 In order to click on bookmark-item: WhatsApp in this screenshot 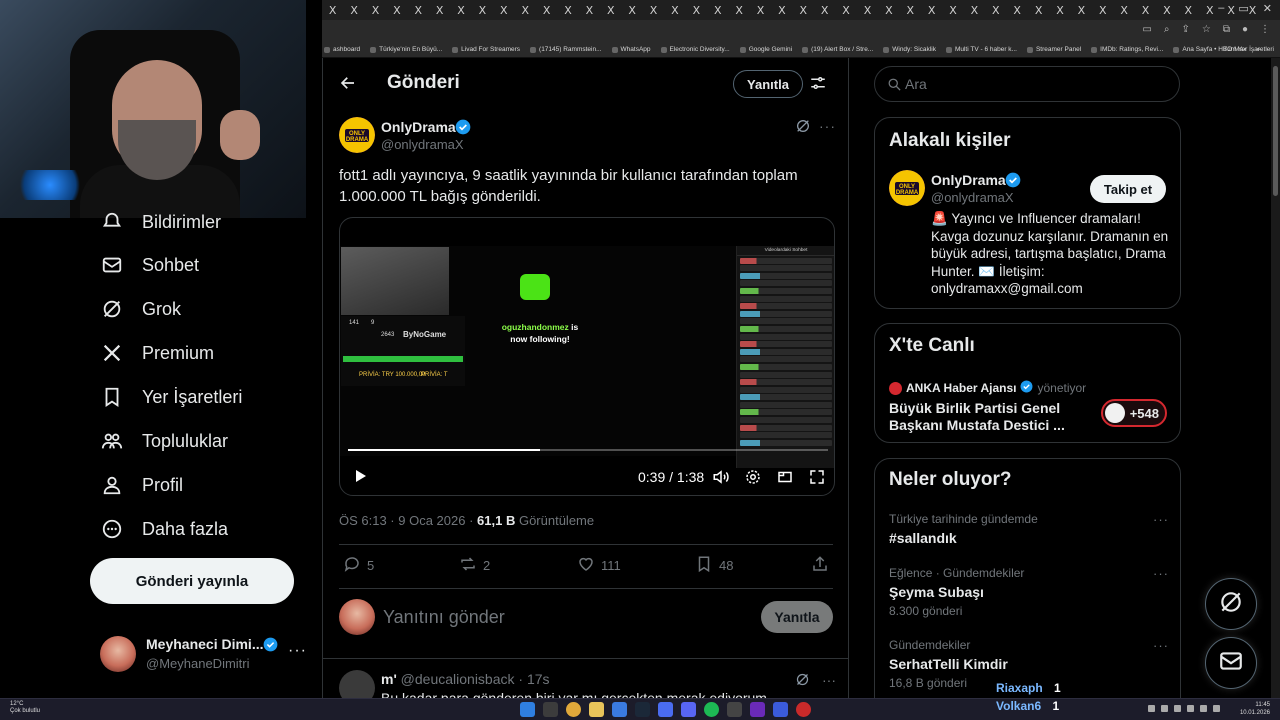, I will do `click(631, 49)`.